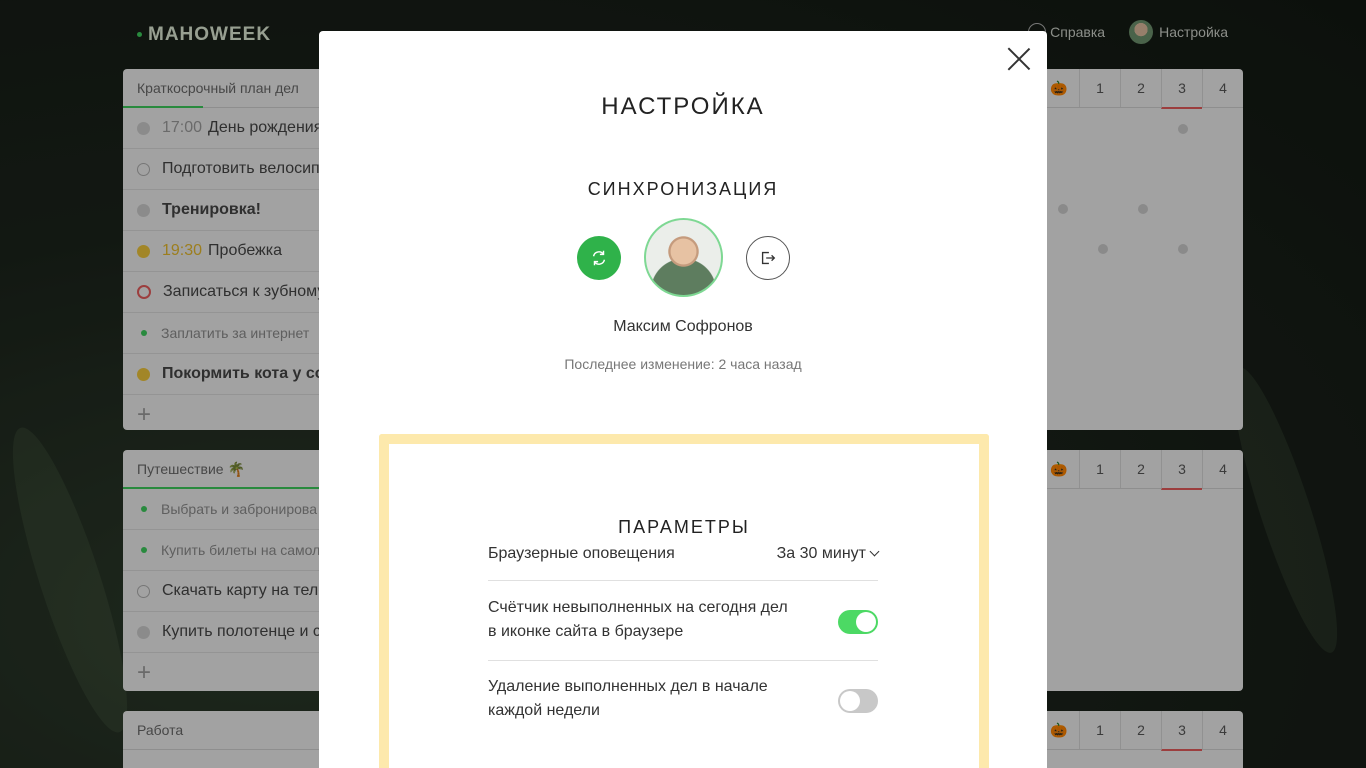 The height and width of the screenshot is (768, 1366). I want to click on param-label: Браузерные оповещения, so click(581, 553).